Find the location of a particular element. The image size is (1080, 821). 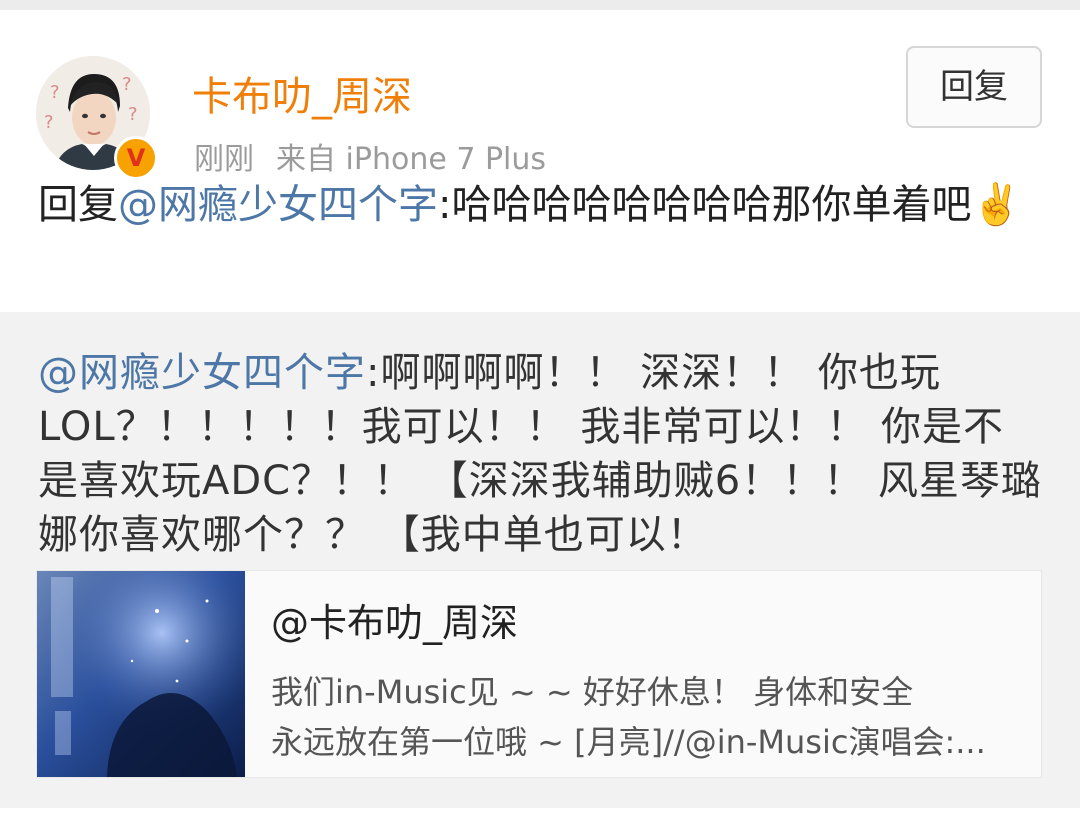

timestamp: 刚刚 is located at coordinates (224, 159).